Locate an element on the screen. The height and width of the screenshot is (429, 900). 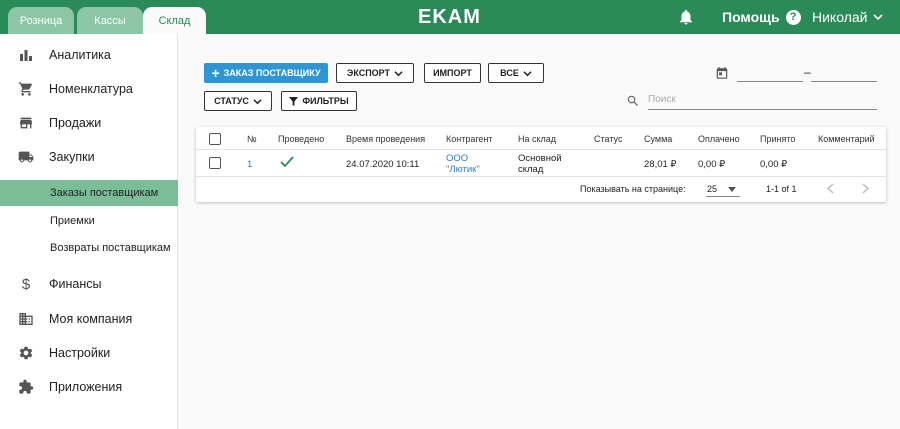
column-header: Сумма is located at coordinates (658, 139).